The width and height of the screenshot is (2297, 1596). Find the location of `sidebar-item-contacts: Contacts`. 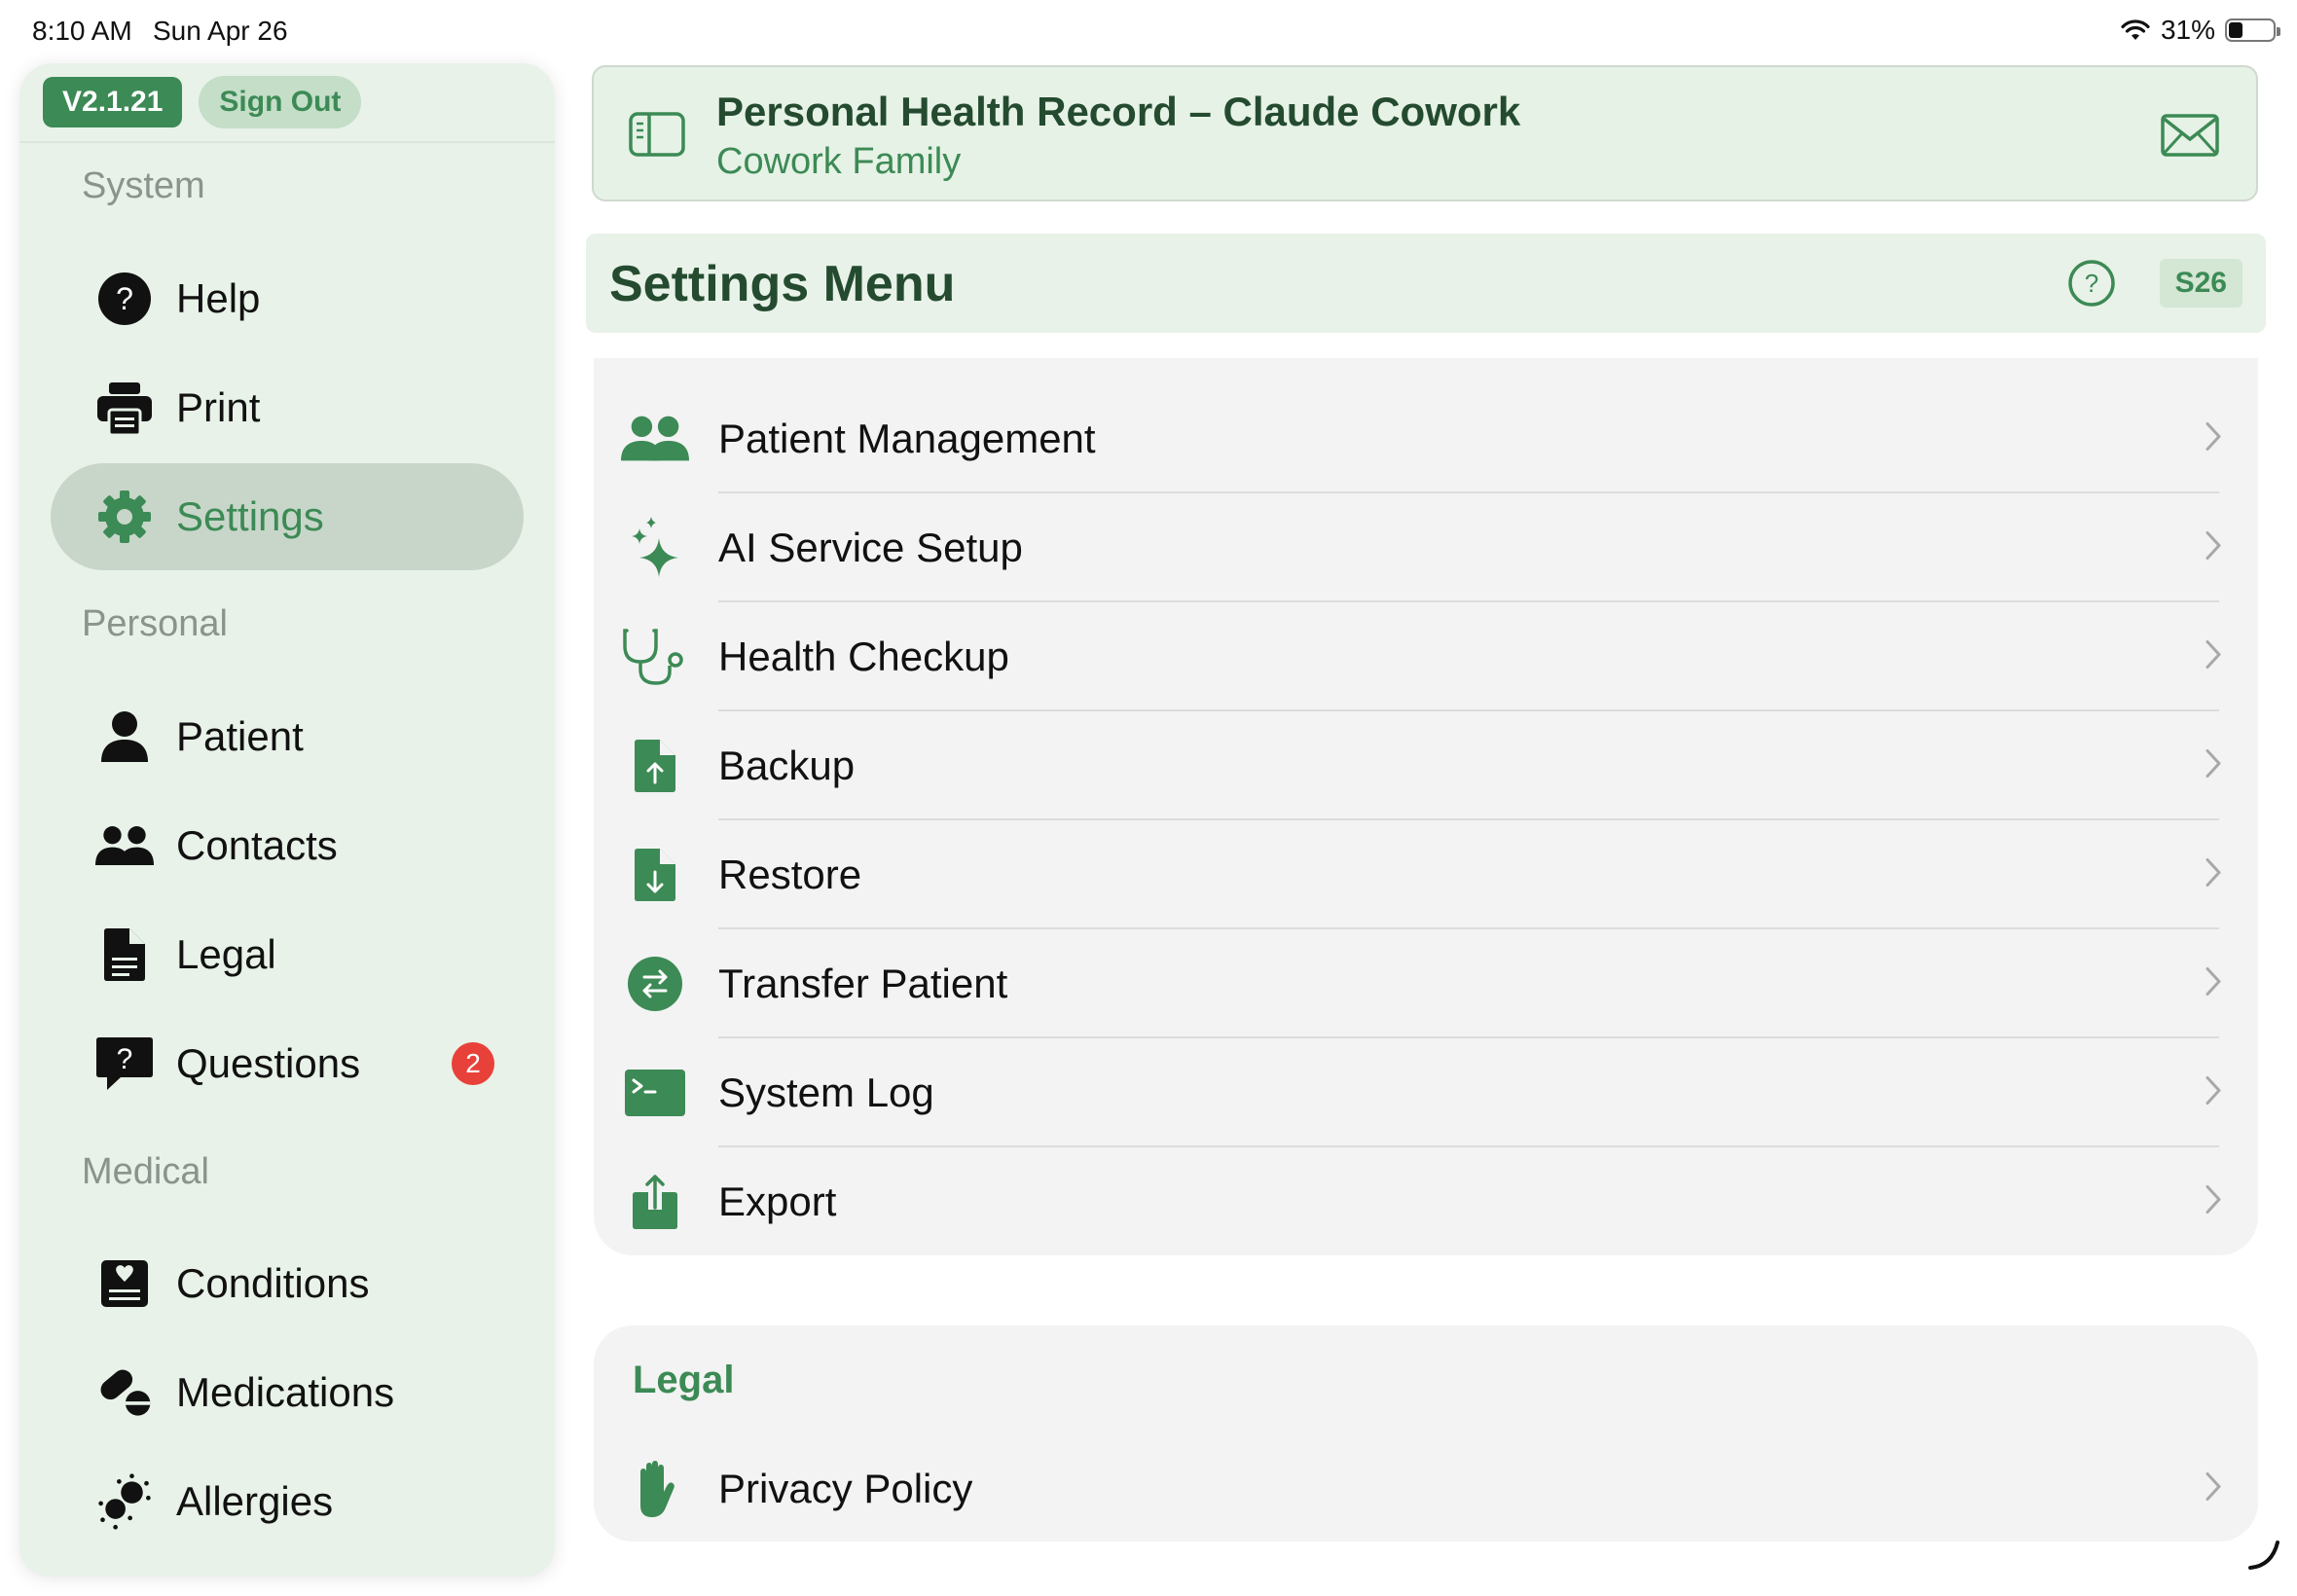

sidebar-item-contacts: Contacts is located at coordinates (287, 845).